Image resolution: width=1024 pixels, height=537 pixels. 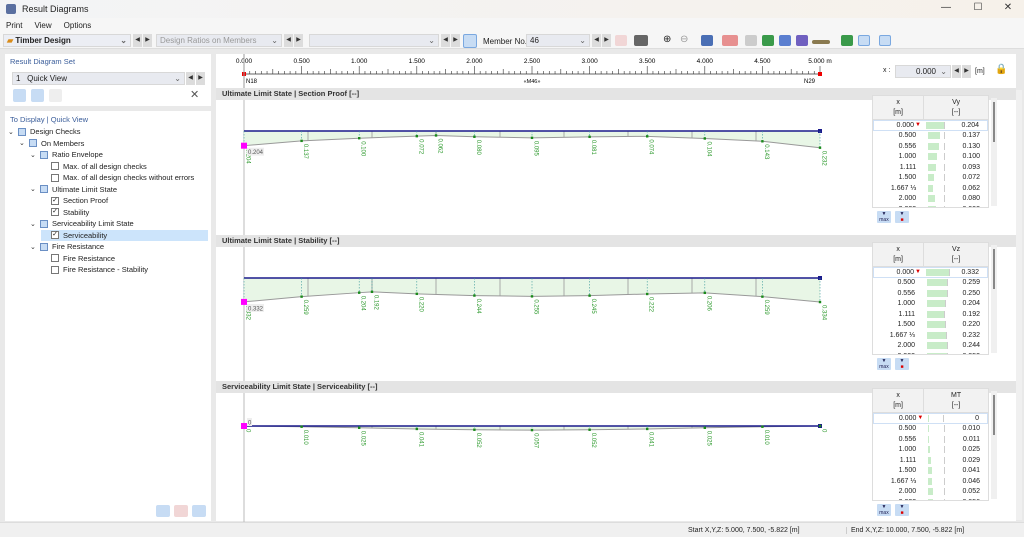 I want to click on minimize-button: —, so click(x=946, y=9).